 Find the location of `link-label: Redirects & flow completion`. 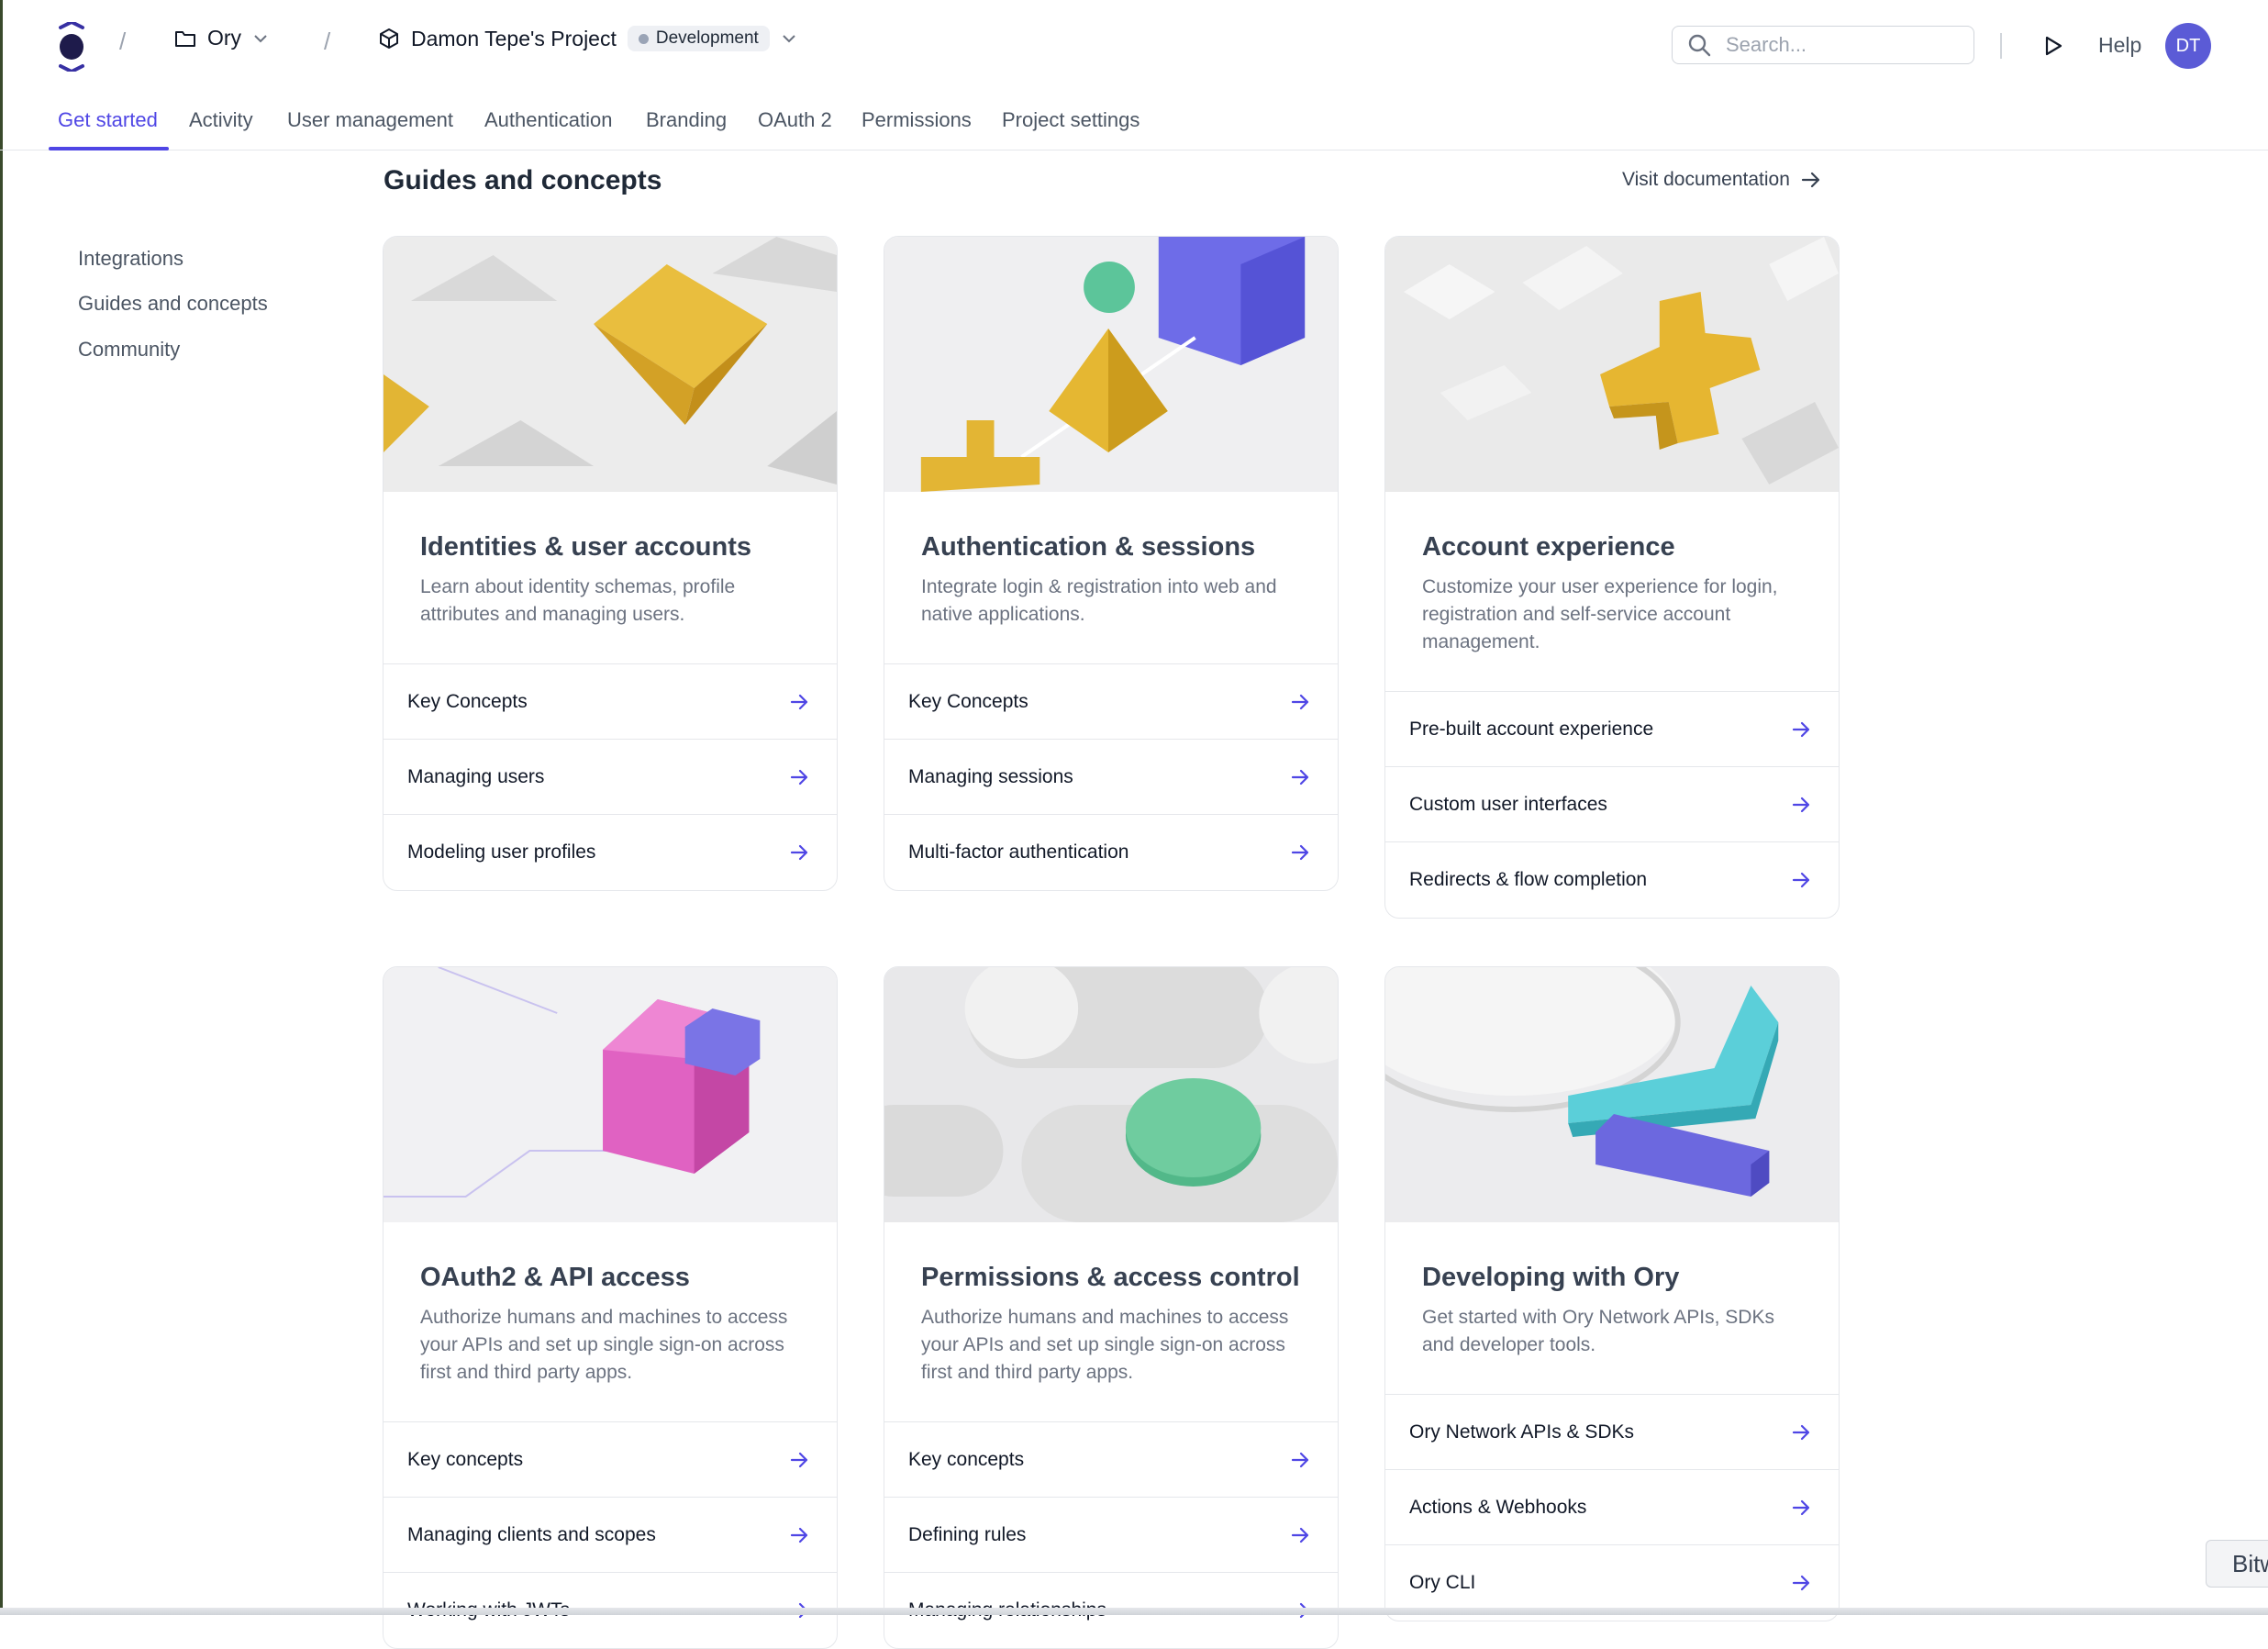

link-label: Redirects & flow completion is located at coordinates (1528, 879).